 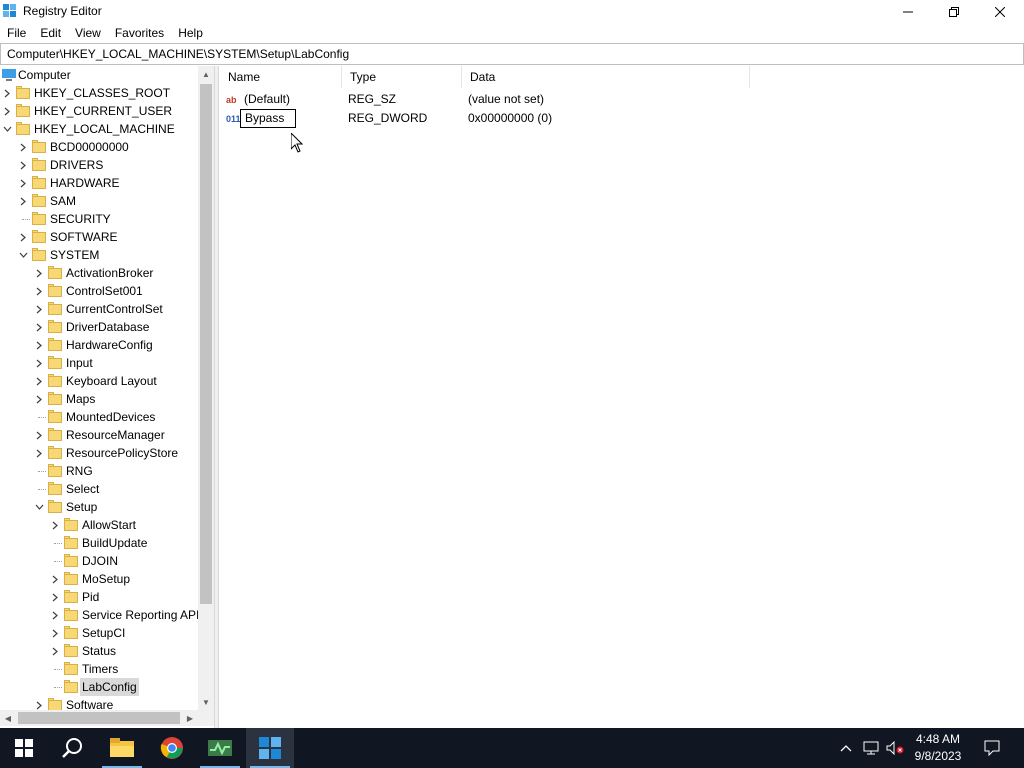 I want to click on volume-tray-button, so click(x=895, y=748).